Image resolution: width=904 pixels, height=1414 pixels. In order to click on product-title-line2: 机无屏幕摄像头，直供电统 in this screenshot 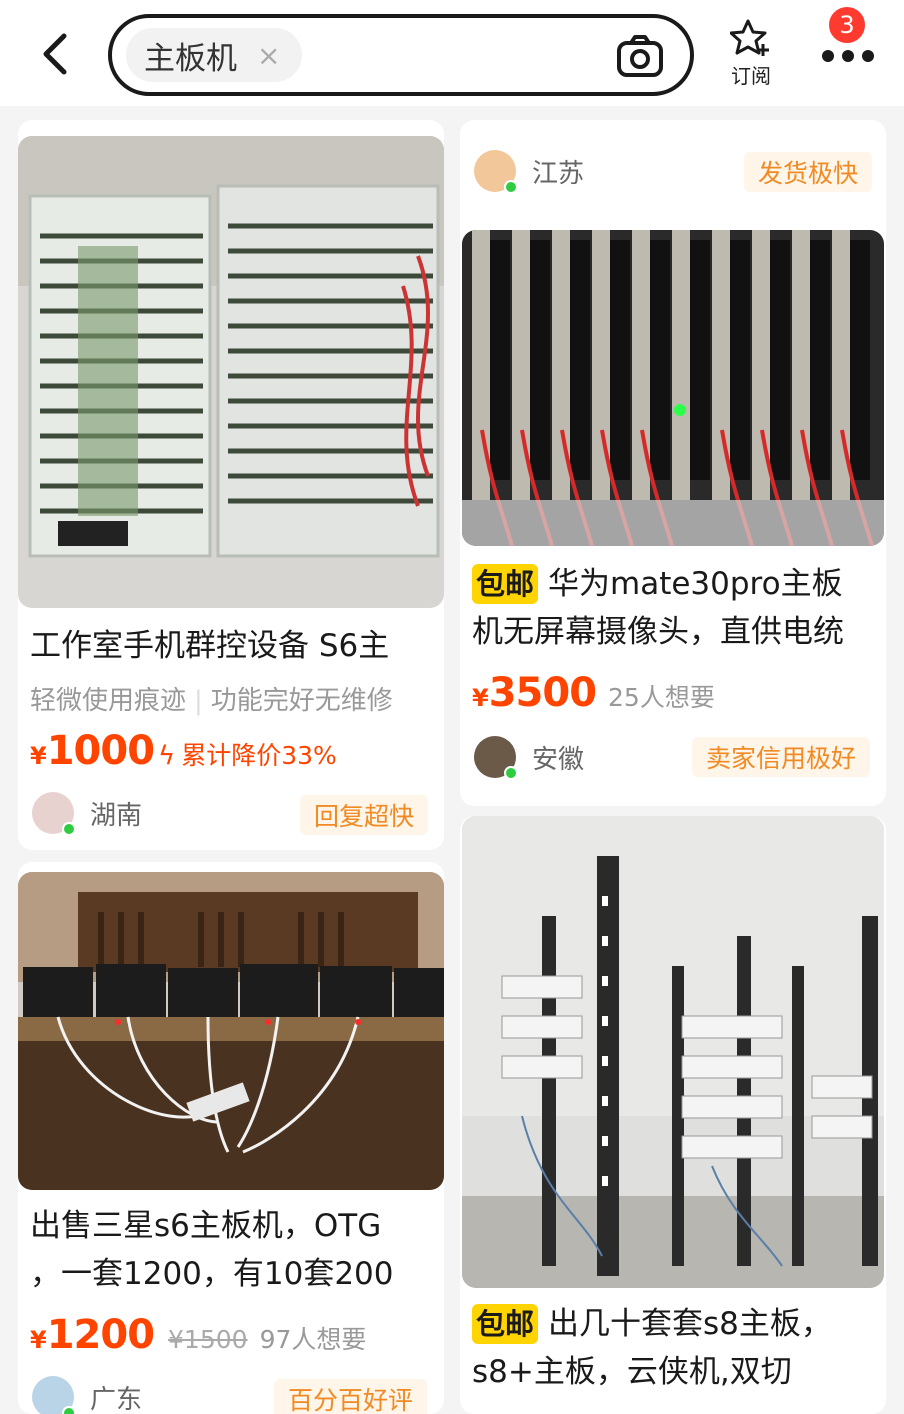, I will do `click(675, 632)`.